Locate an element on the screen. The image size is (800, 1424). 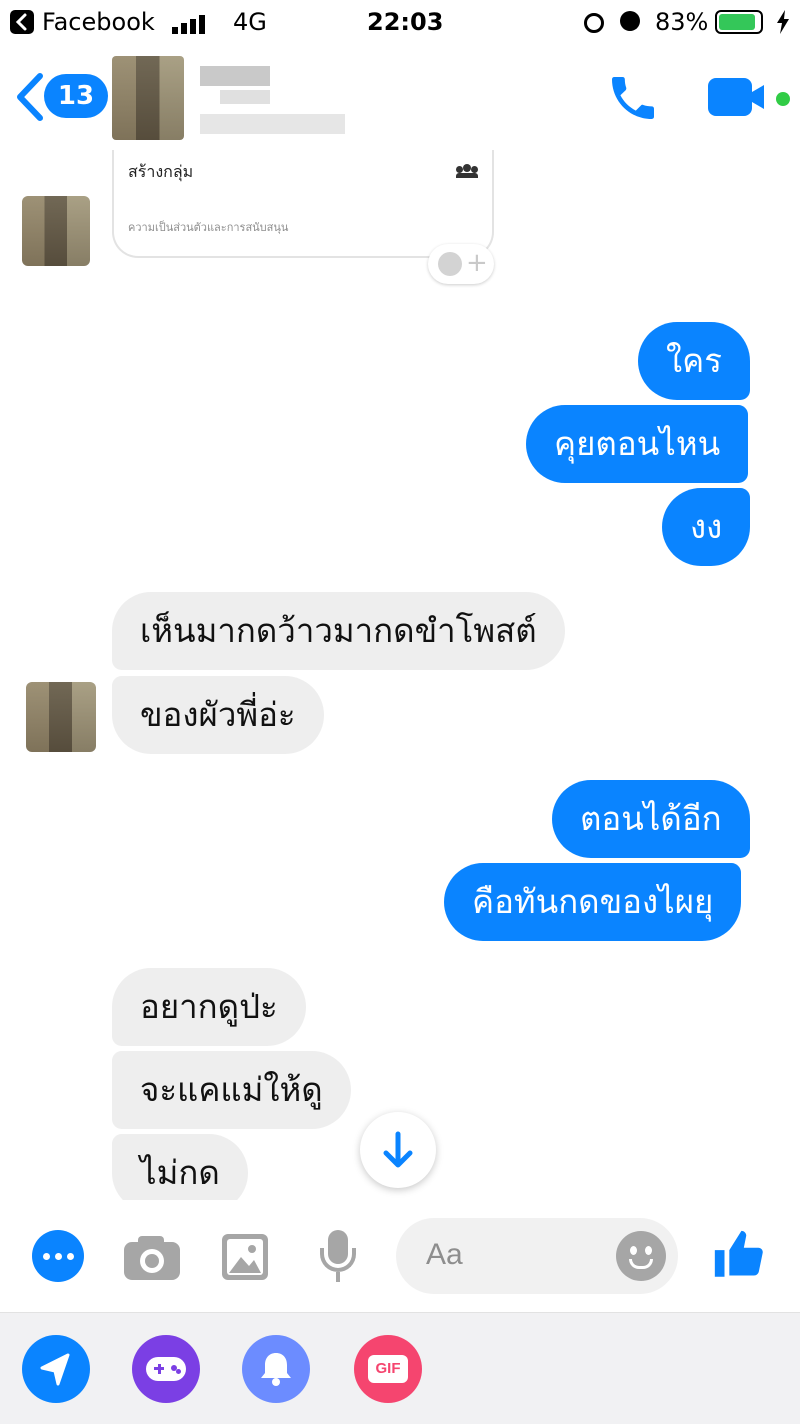
bell-icon is located at coordinates (276, 1369).